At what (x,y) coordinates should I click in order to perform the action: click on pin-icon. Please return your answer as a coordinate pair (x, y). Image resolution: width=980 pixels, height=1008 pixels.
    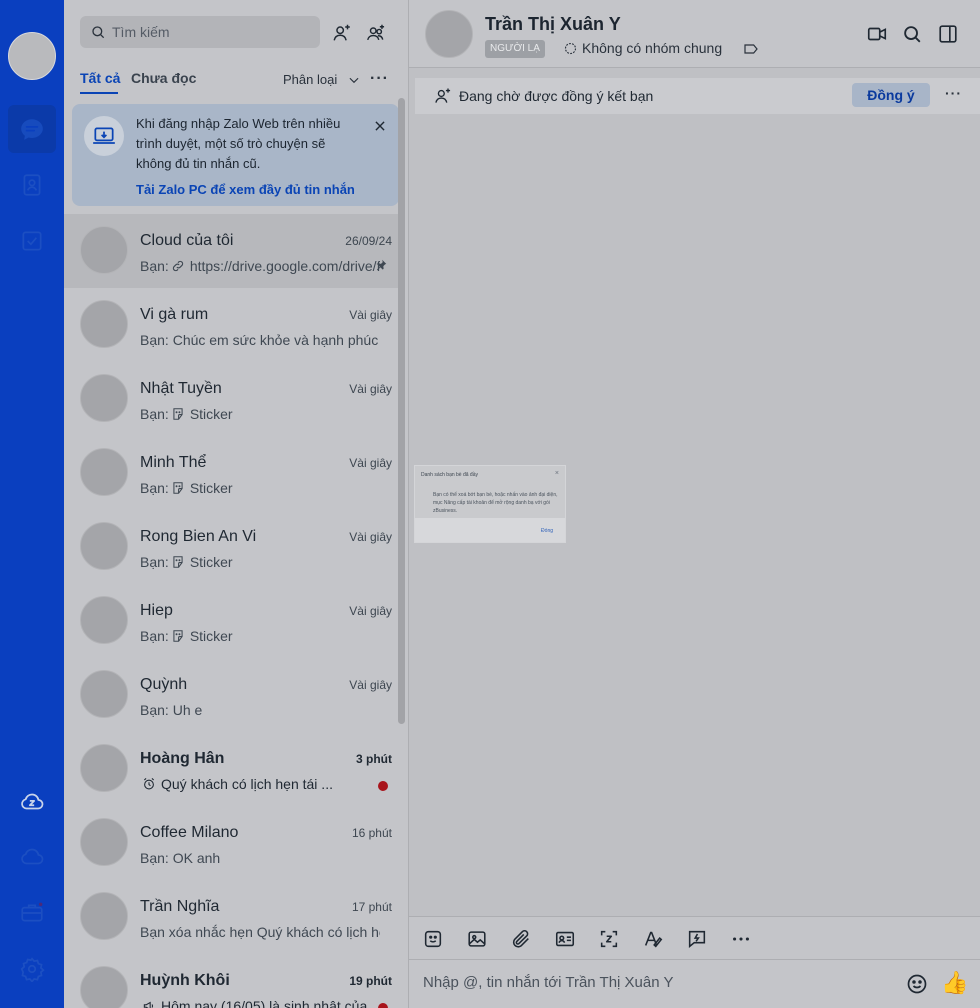
    Looking at the image, I should click on (381, 265).